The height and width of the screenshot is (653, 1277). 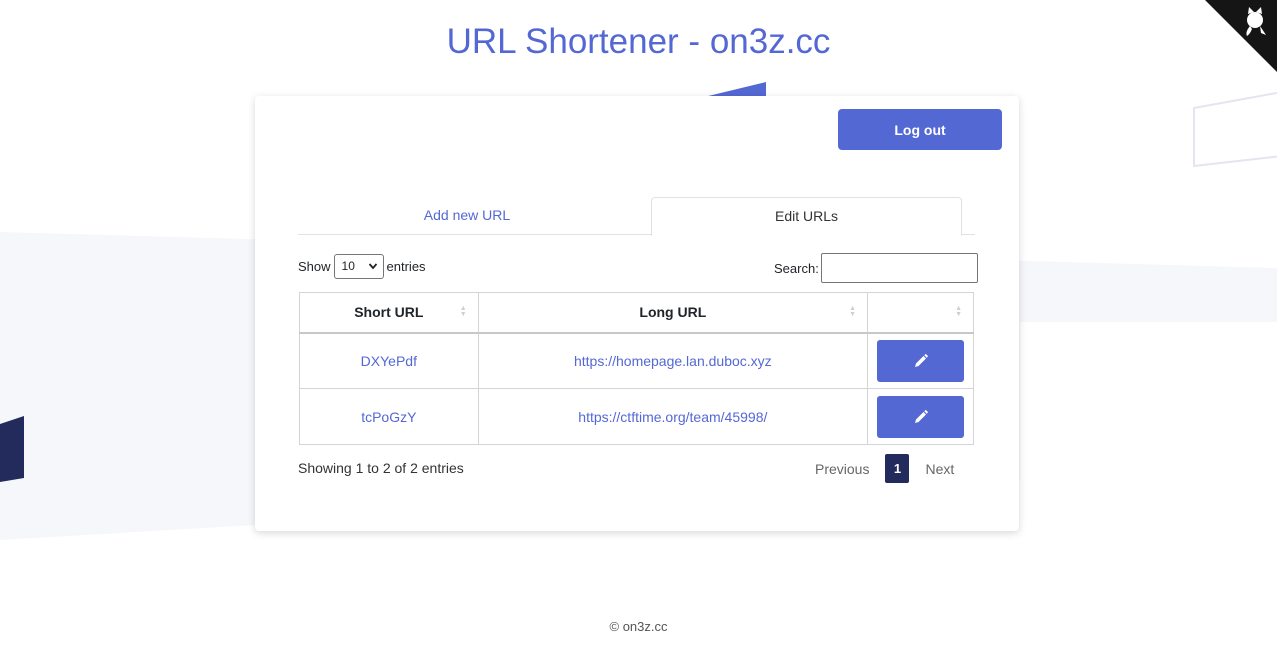 I want to click on table-row: DXYePdf https://homepage.lan.duboc.xyz, so click(x=636, y=360).